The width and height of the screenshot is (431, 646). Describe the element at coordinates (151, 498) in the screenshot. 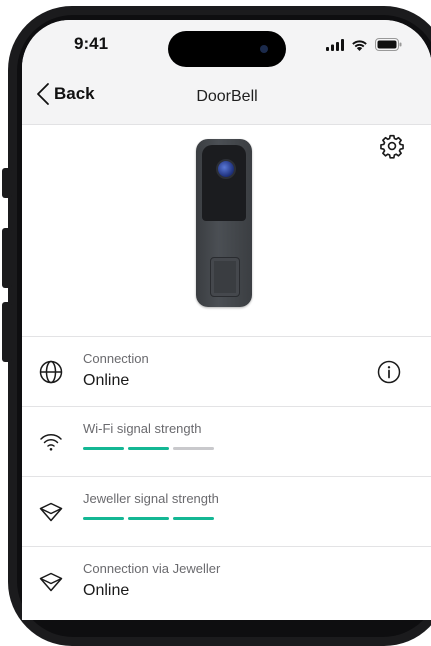

I see `jeweller-signal-label: Jeweller signal strength` at that location.